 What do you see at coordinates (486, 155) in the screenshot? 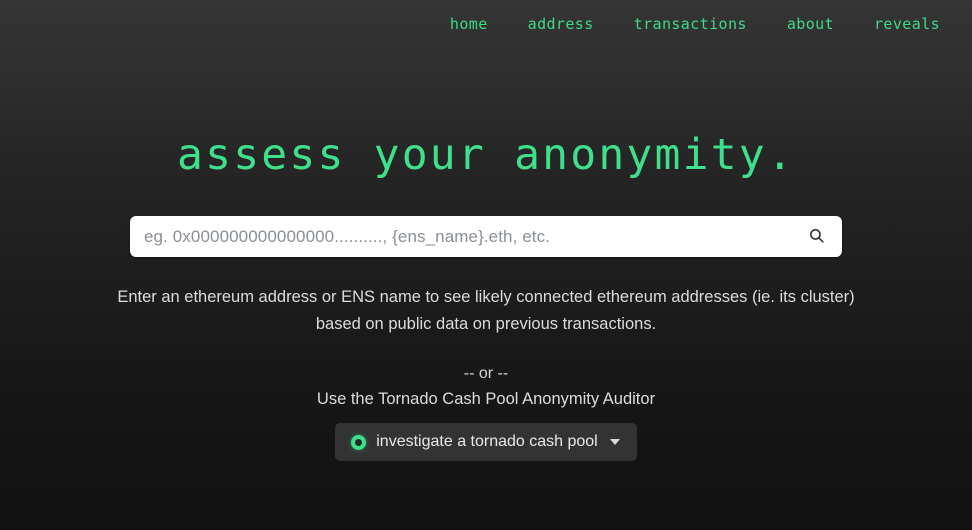
I see `page-title: assess your anonymity.` at bounding box center [486, 155].